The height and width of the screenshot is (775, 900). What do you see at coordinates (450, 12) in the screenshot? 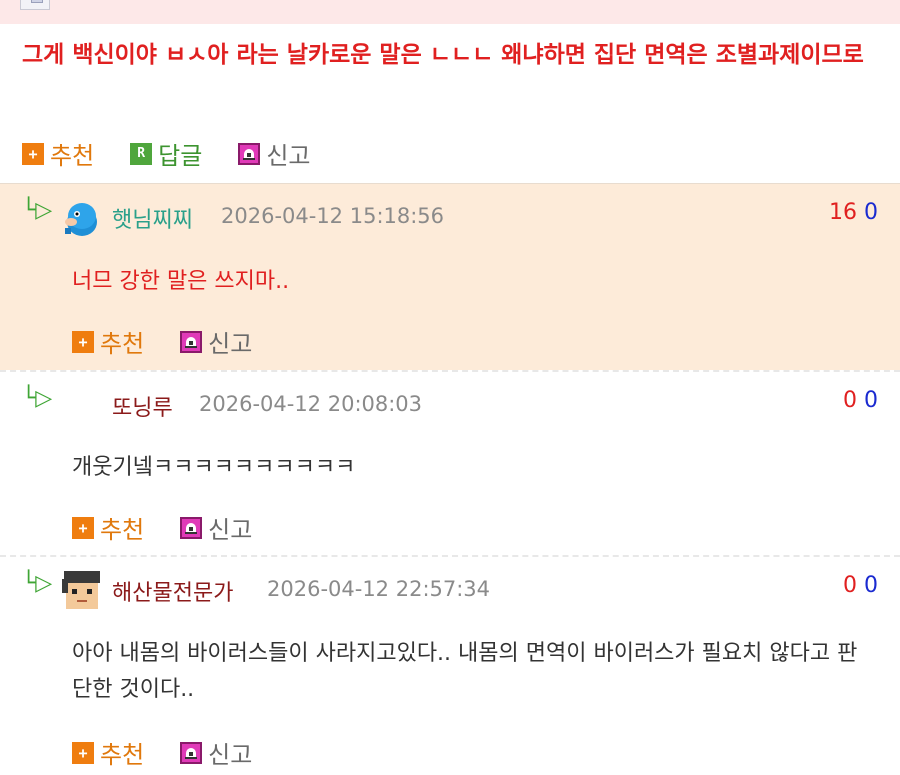
I see `previous-comment-strip: ◦ ̄ ◦ ̄ ◦` at bounding box center [450, 12].